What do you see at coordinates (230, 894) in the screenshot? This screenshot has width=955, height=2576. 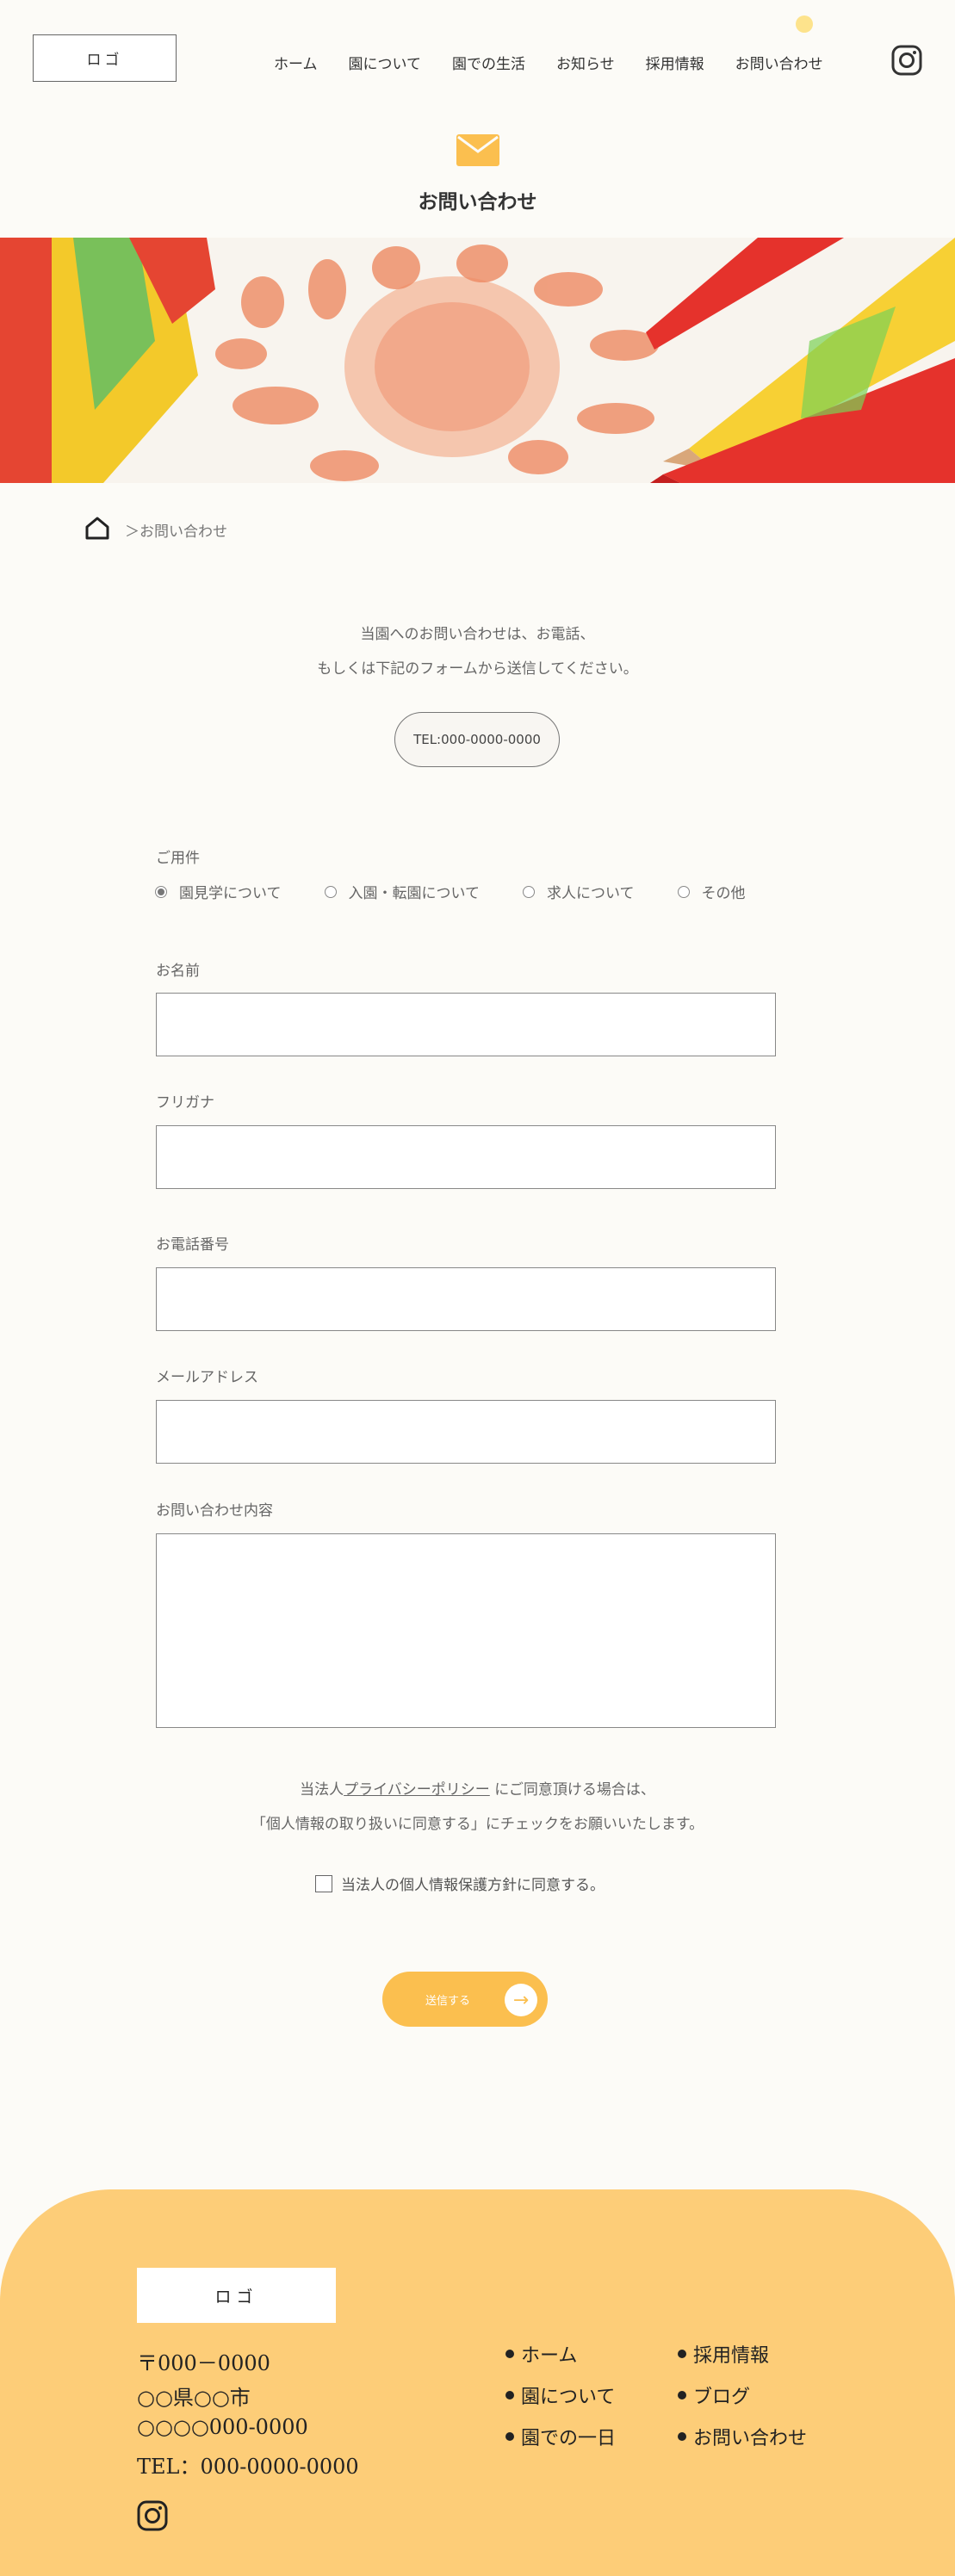 I see `radio-label: 園見学について` at bounding box center [230, 894].